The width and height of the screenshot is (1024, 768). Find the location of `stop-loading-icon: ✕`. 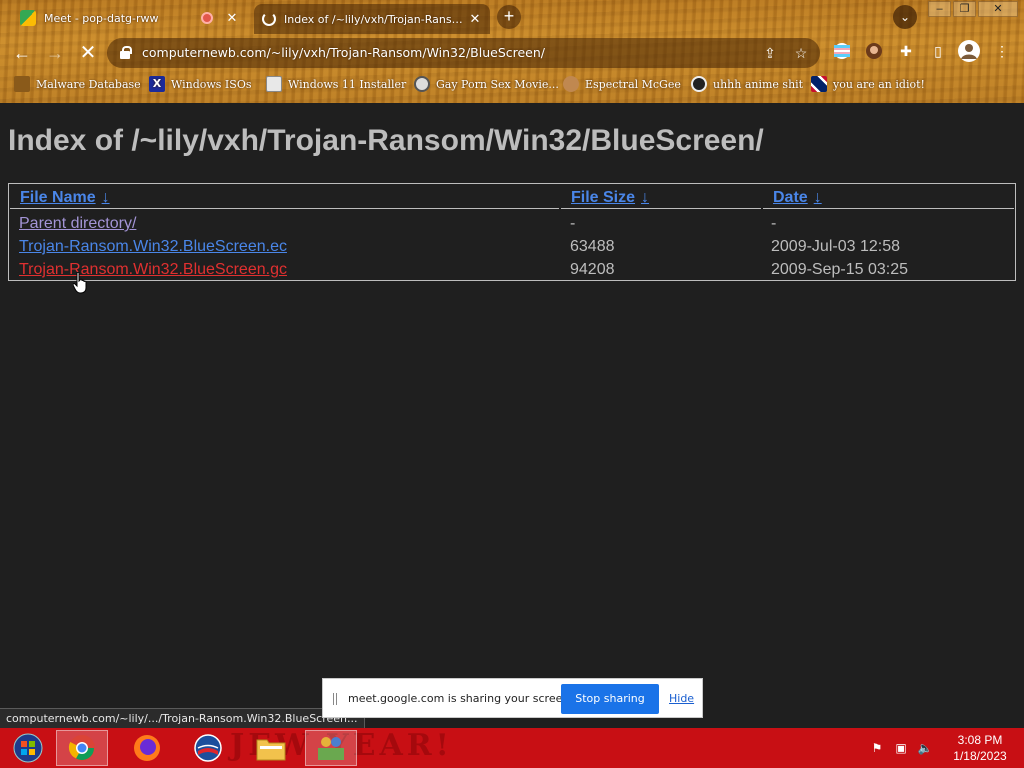

stop-loading-icon: ✕ is located at coordinates (88, 53).